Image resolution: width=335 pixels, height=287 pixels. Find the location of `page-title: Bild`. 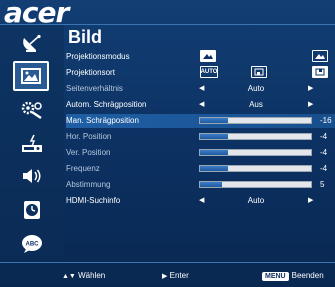

page-title: Bild is located at coordinates (85, 37).